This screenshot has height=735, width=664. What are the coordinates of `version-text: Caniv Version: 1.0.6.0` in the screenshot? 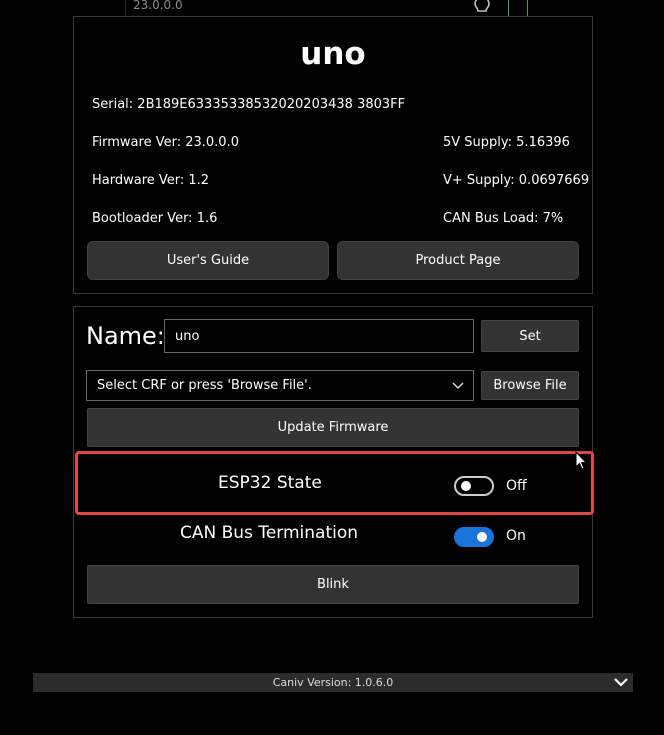 It's located at (333, 682).